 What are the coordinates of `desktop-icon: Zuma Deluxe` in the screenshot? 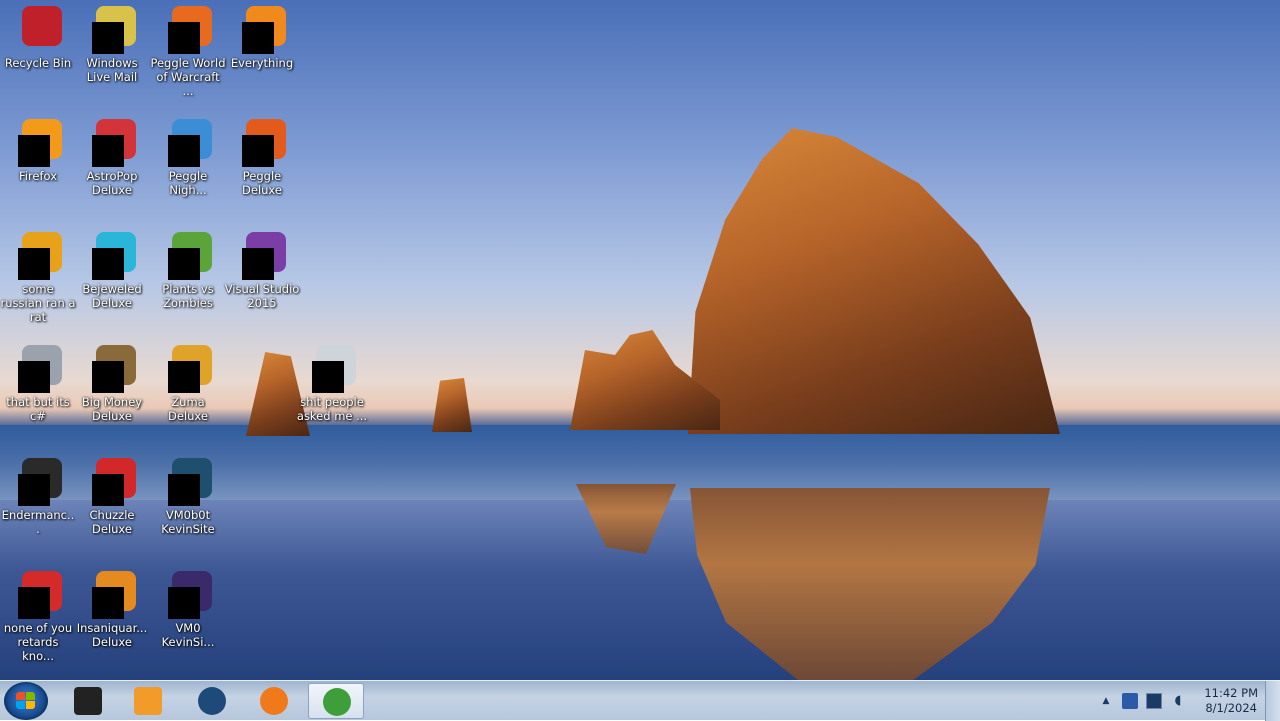 It's located at (188, 381).